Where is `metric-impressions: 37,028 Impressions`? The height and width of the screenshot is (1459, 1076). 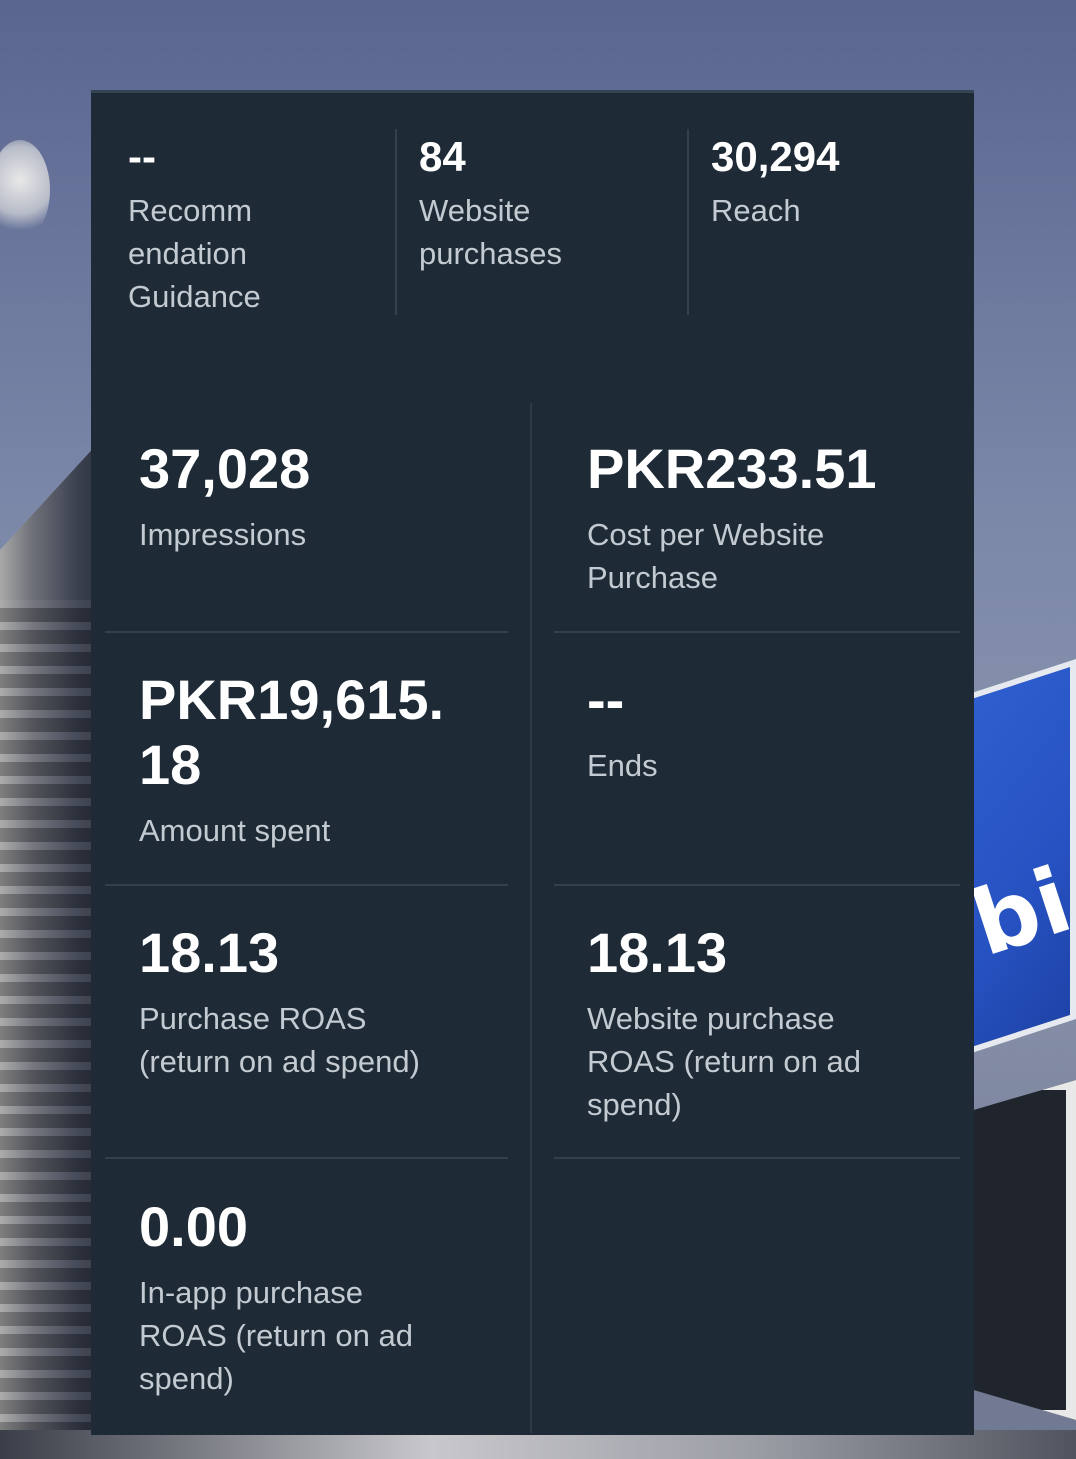
metric-impressions: 37,028 Impressions is located at coordinates (329, 496).